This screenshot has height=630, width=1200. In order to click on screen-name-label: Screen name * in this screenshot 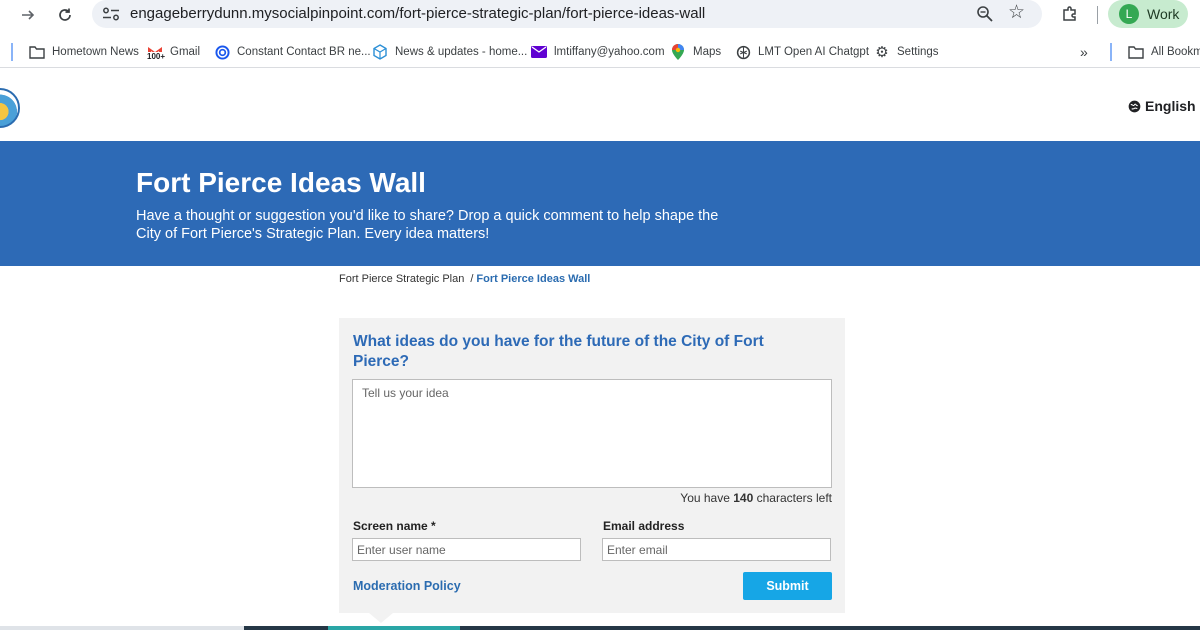, I will do `click(394, 526)`.